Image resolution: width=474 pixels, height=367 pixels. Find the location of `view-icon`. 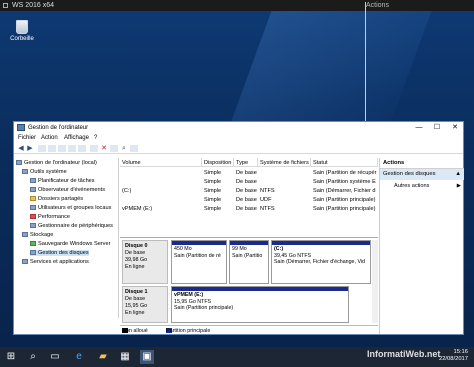

view-icon is located at coordinates (72, 148).